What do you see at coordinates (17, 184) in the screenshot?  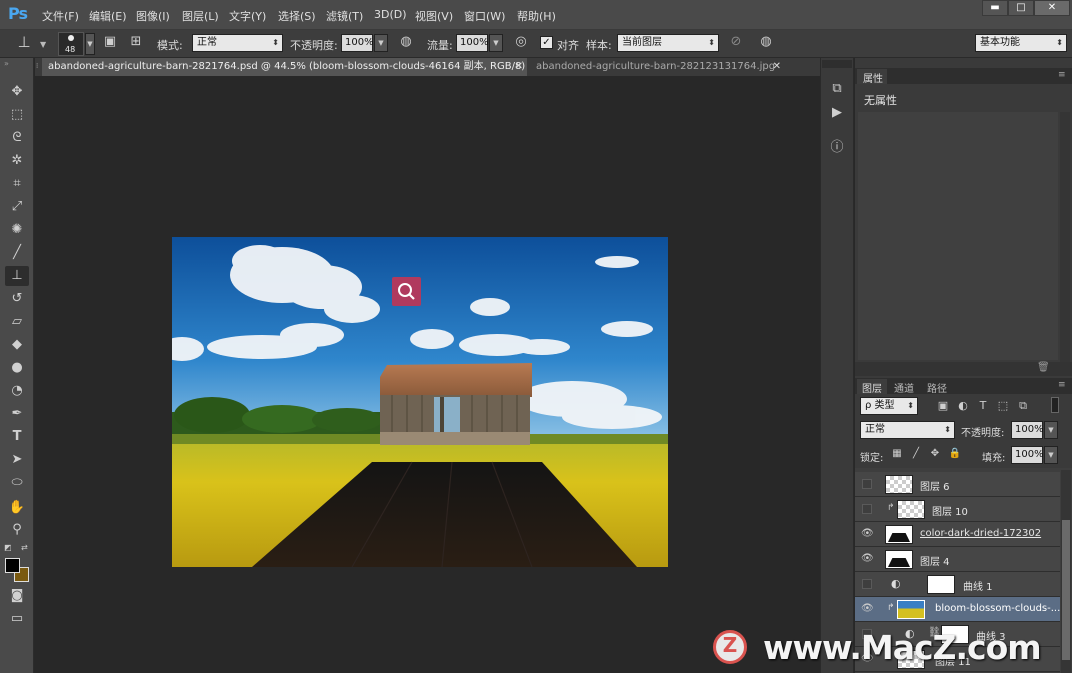 I see `crop-tool-icon: ⌗` at bounding box center [17, 184].